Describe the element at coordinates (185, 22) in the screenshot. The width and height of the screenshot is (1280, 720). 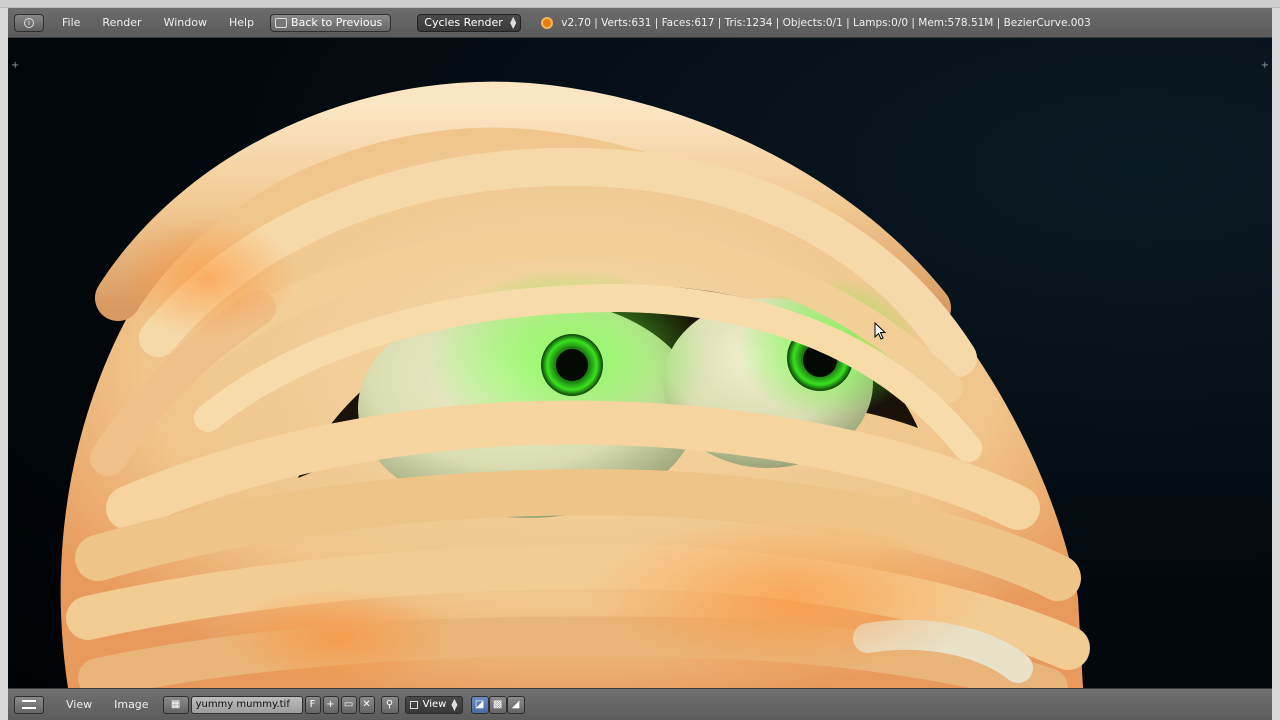
I see `menu-window: Window` at that location.